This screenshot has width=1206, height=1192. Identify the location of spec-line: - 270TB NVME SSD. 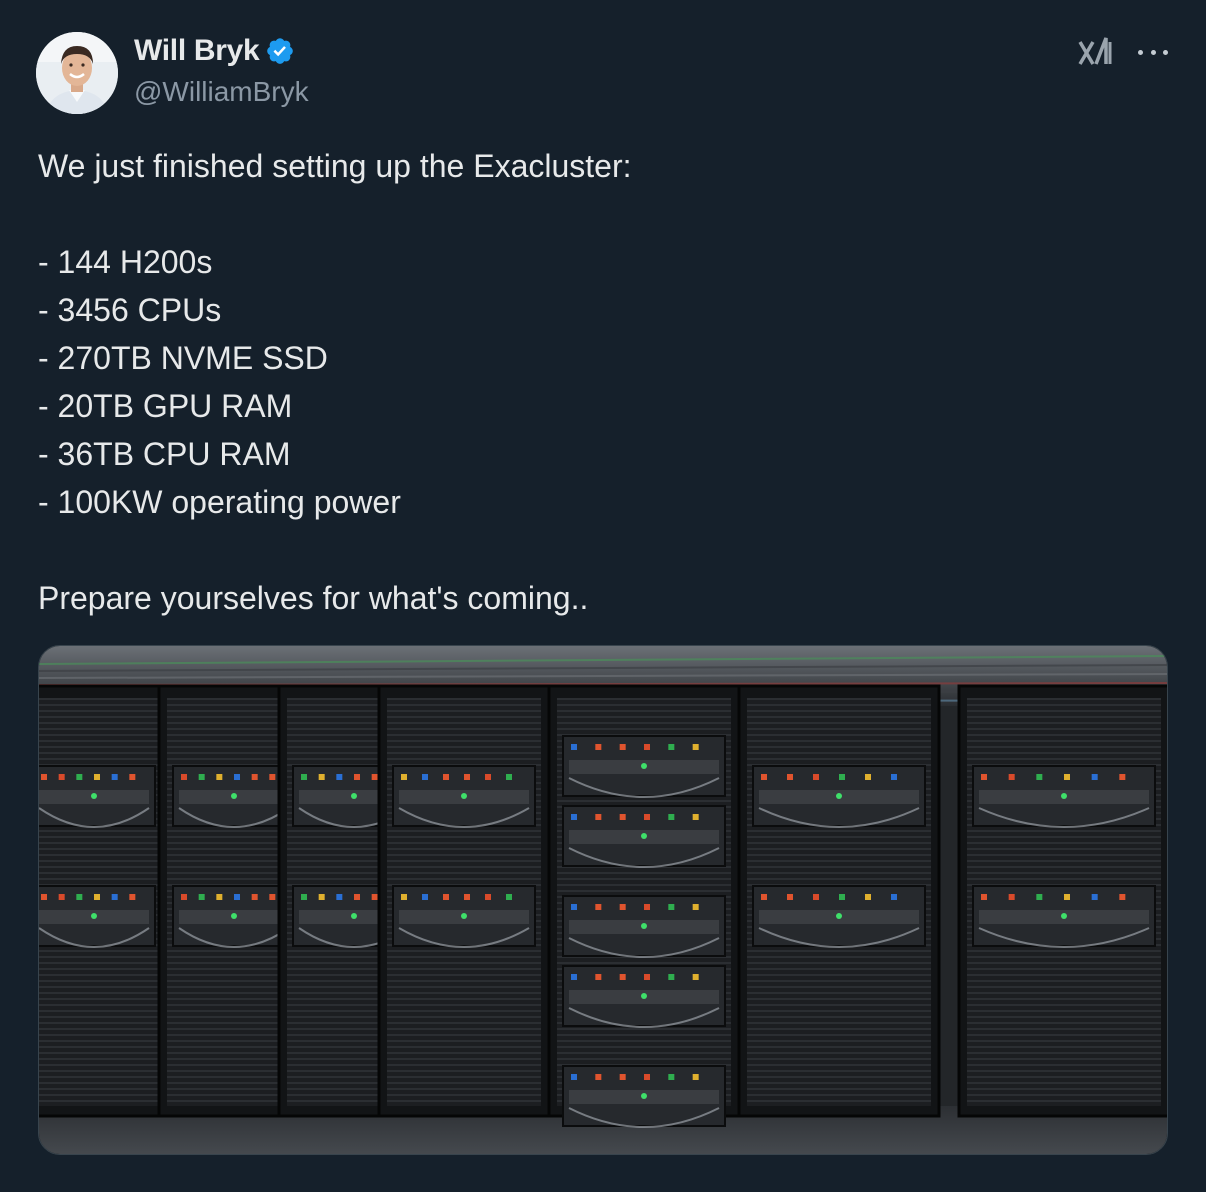
(183, 358).